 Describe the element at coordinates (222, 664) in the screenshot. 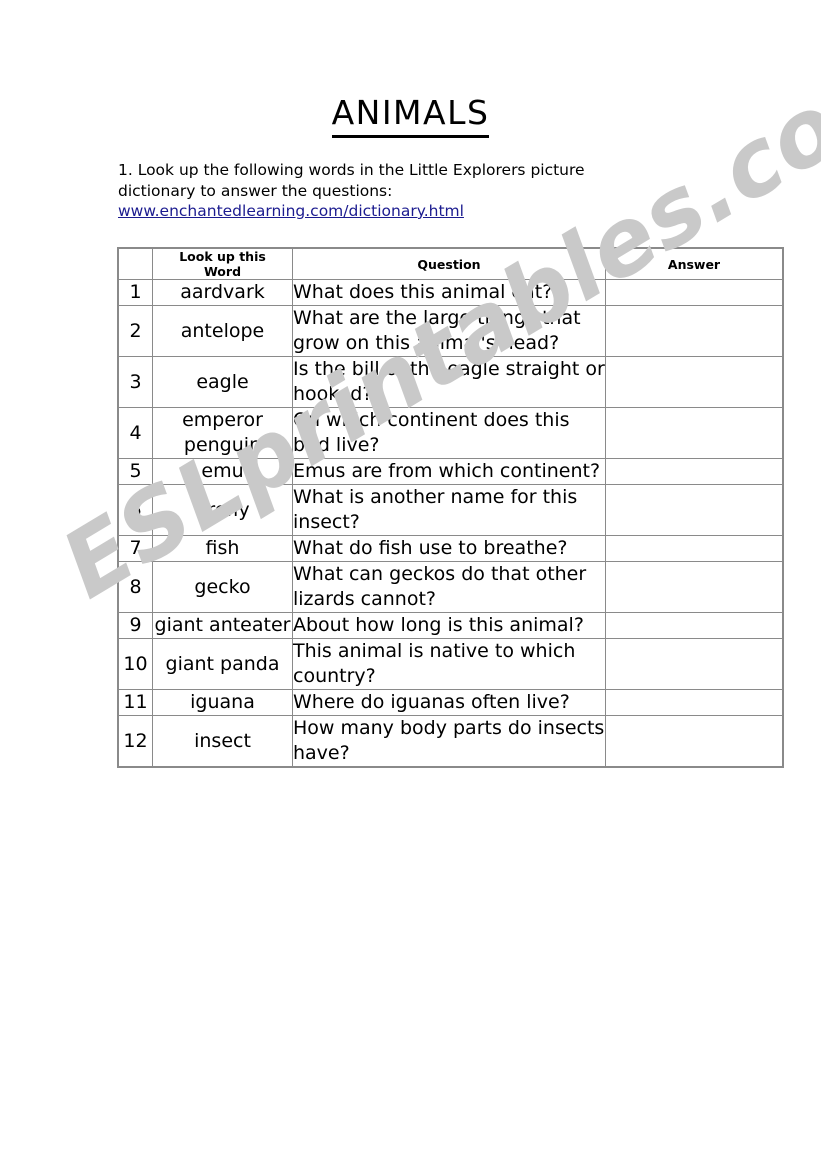

I see `lookup-word: giant panda` at that location.